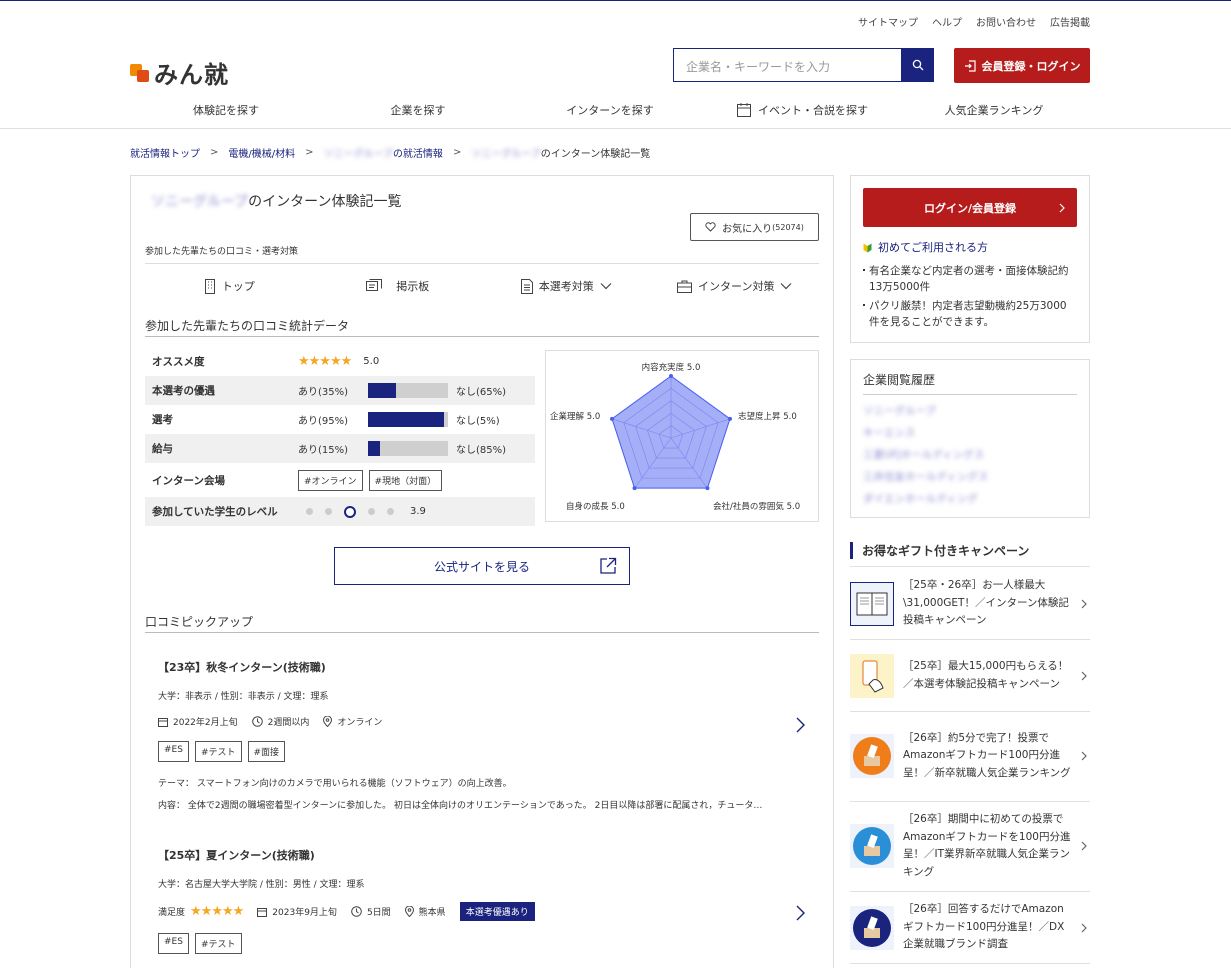 Image resolution: width=1231 pixels, height=968 pixels. I want to click on nav-internships-label: インターンを探す, so click(610, 110).